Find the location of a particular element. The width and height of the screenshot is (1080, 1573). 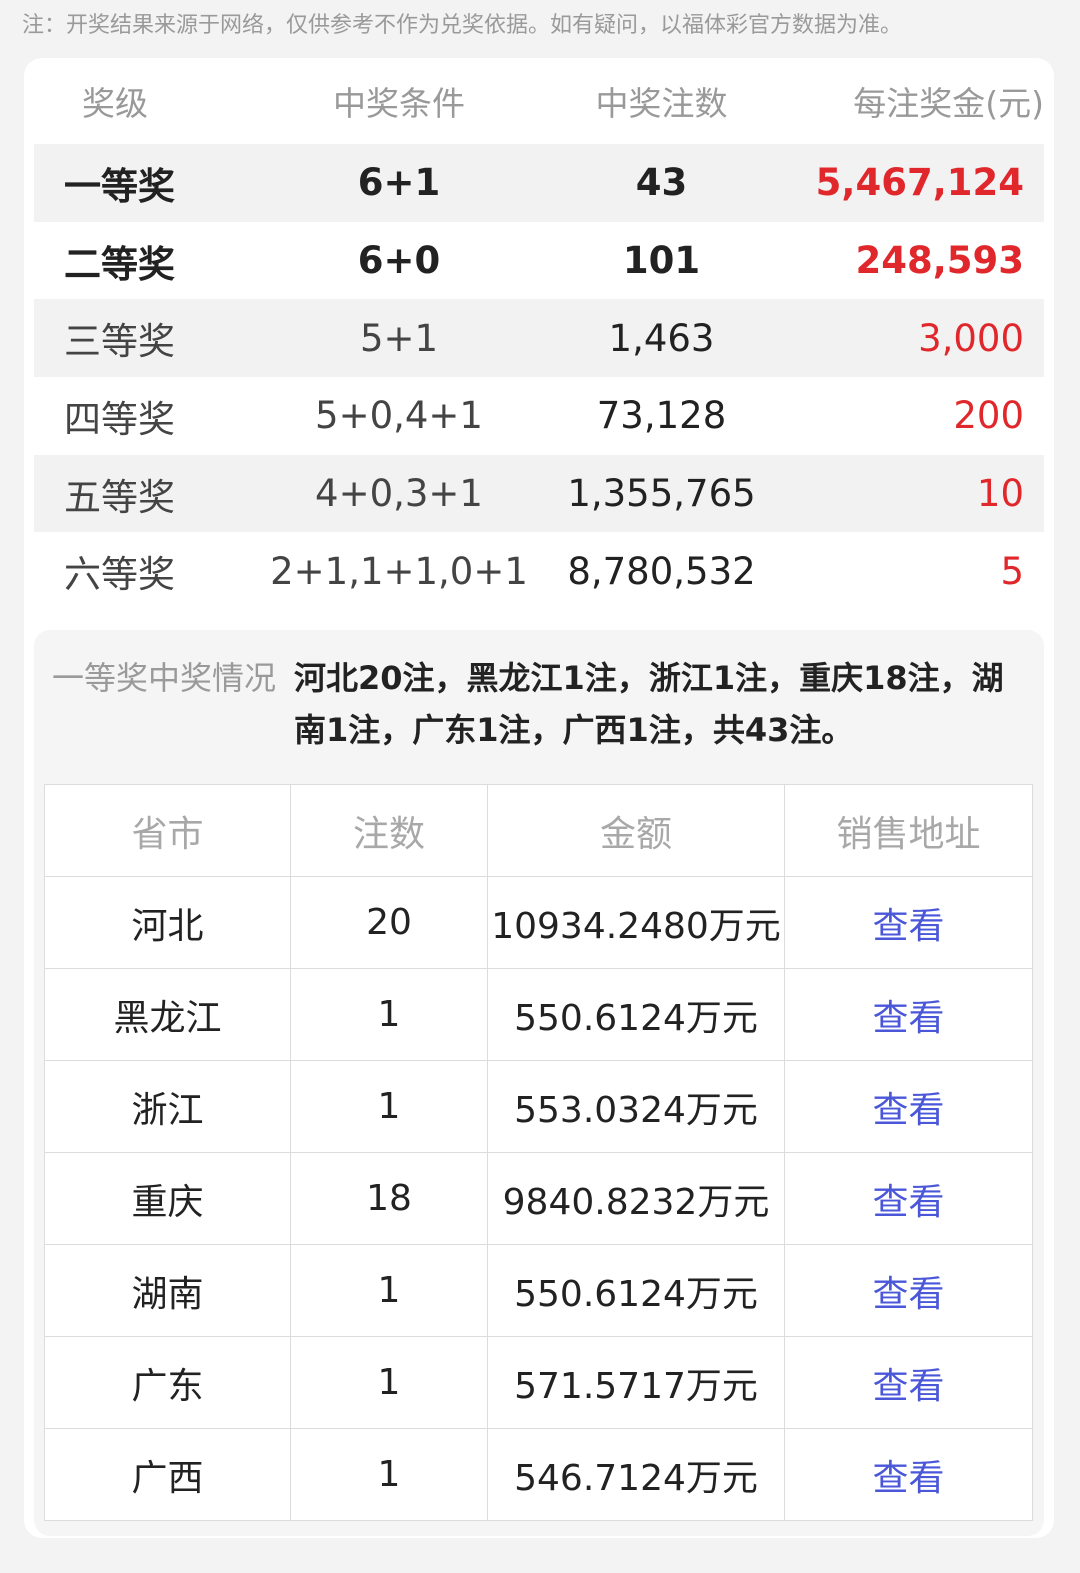

prize-count: 73,128 is located at coordinates (661, 416).